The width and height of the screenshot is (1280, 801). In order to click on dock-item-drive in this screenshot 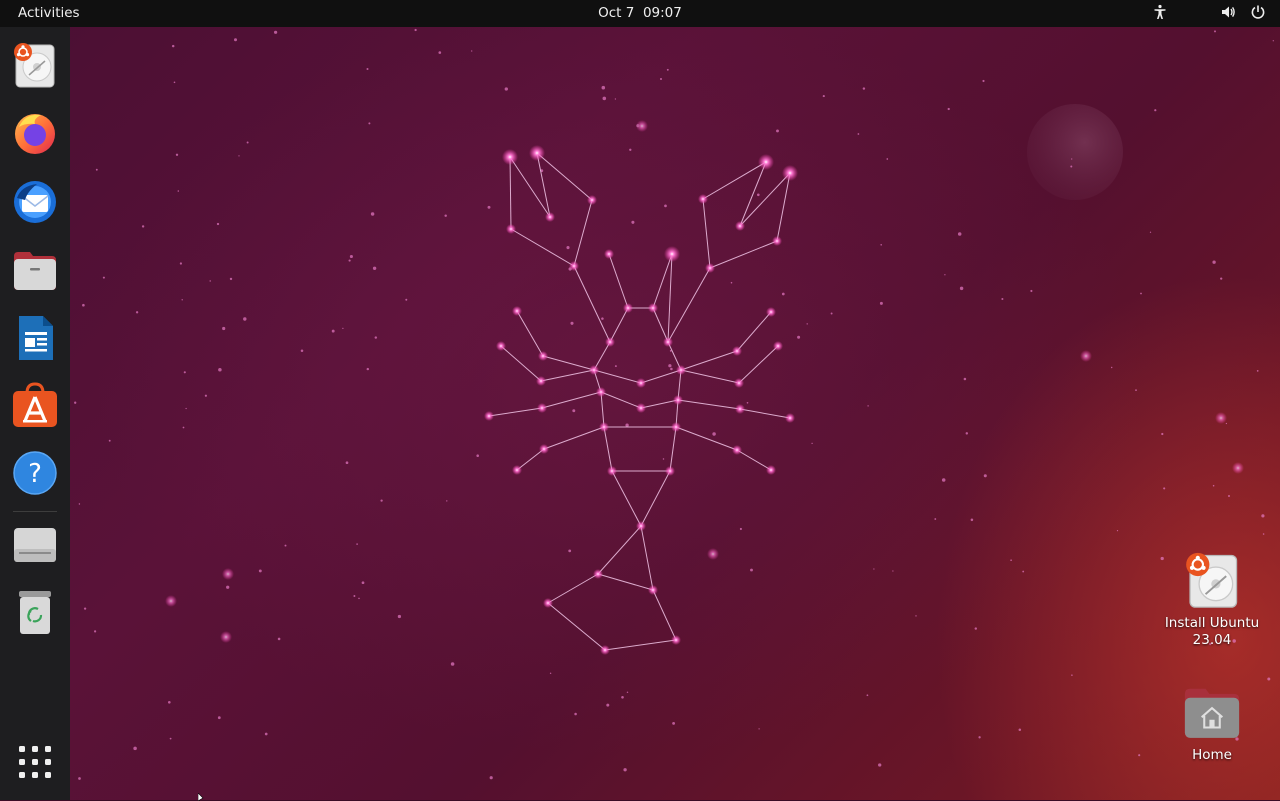, I will do `click(35, 544)`.